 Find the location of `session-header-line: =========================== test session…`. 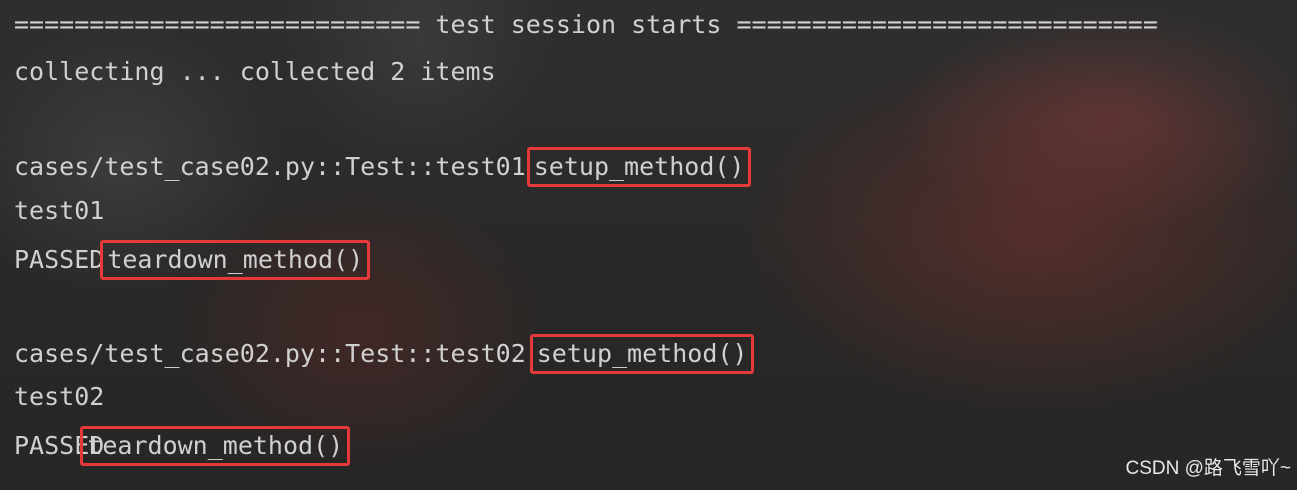

session-header-line: =========================== test session… is located at coordinates (586, 24).